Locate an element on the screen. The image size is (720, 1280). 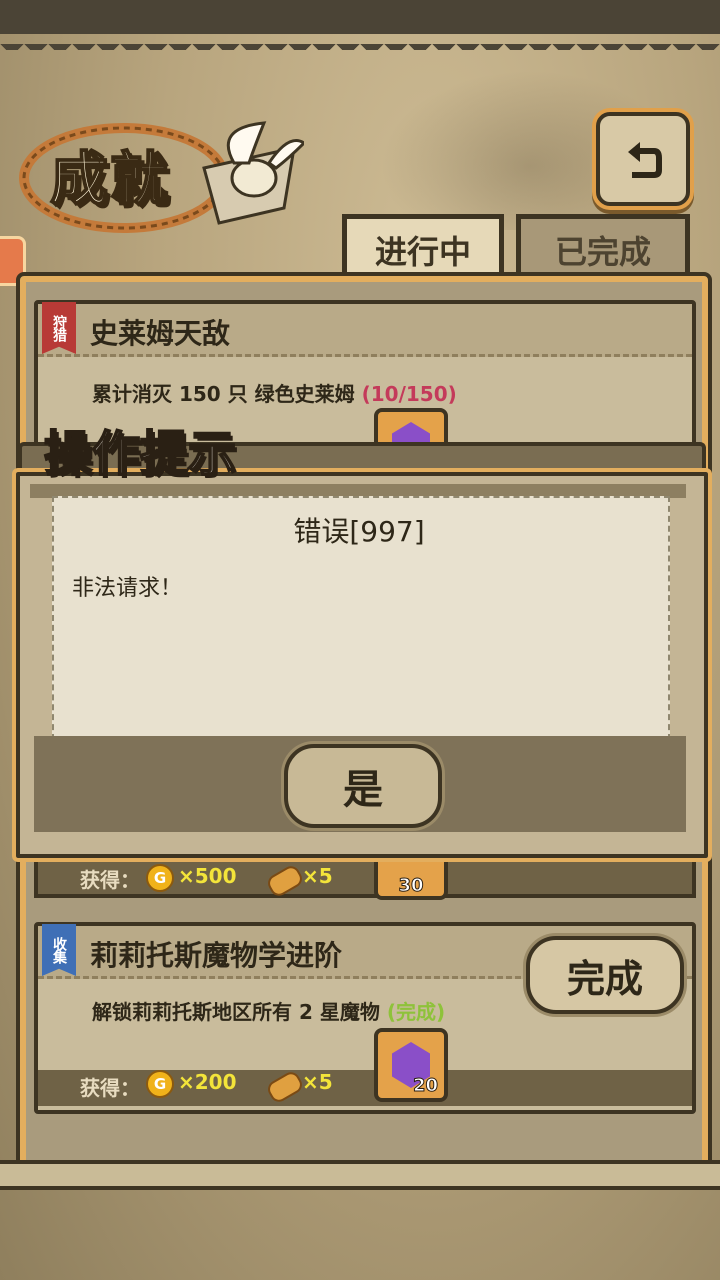
torn-edge is located at coordinates (360, 35).